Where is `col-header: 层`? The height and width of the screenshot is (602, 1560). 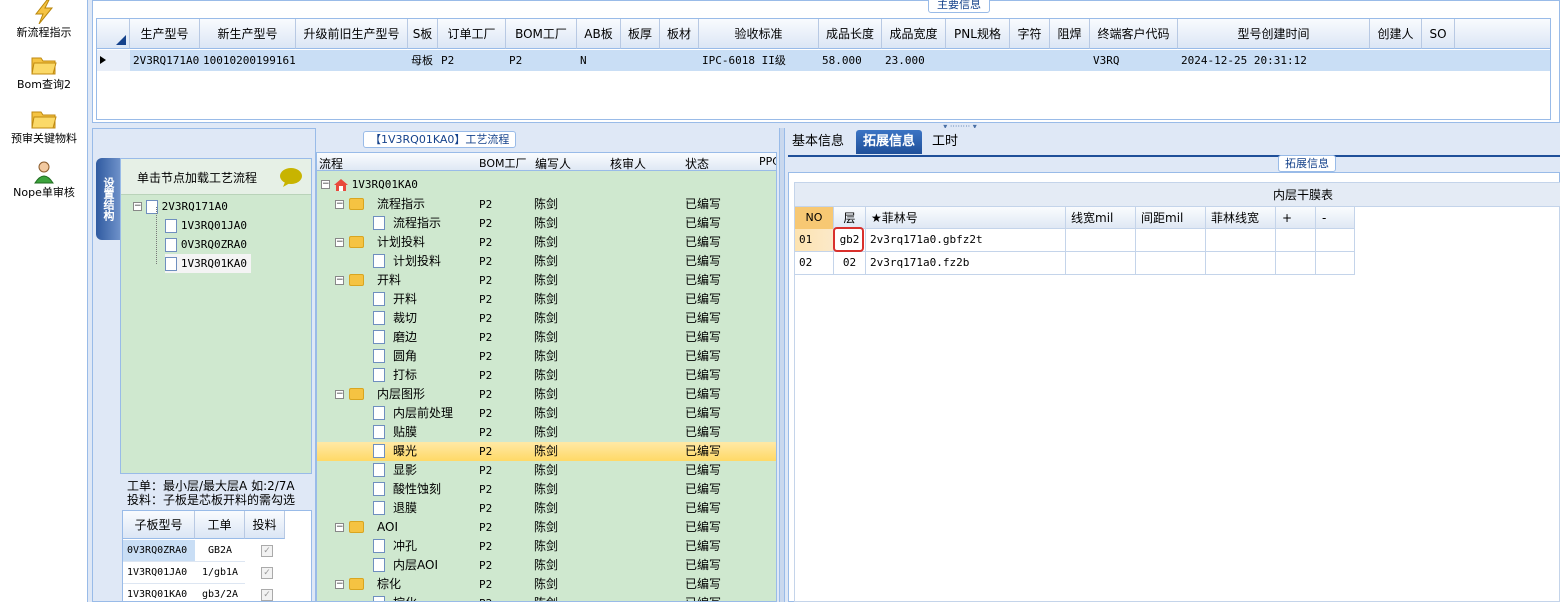 col-header: 层 is located at coordinates (849, 218).